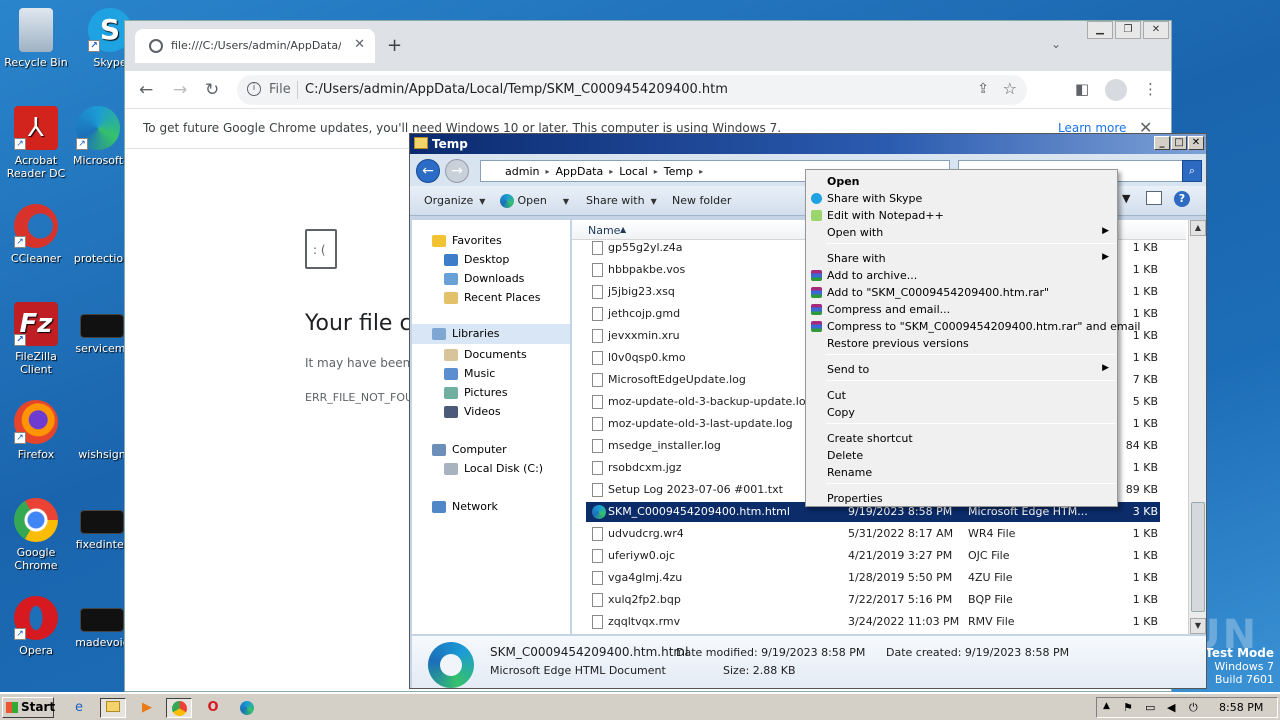 This screenshot has width=1280, height=720. Describe the element at coordinates (213, 708) in the screenshot. I see `opera-icon: O` at that location.